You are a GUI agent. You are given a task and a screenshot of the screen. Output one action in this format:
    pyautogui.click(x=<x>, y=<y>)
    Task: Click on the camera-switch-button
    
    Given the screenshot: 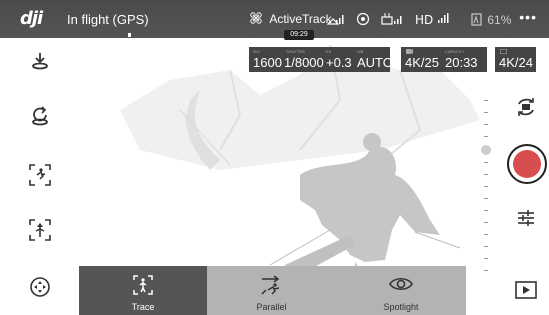 What is the action you would take?
    pyautogui.click(x=526, y=110)
    